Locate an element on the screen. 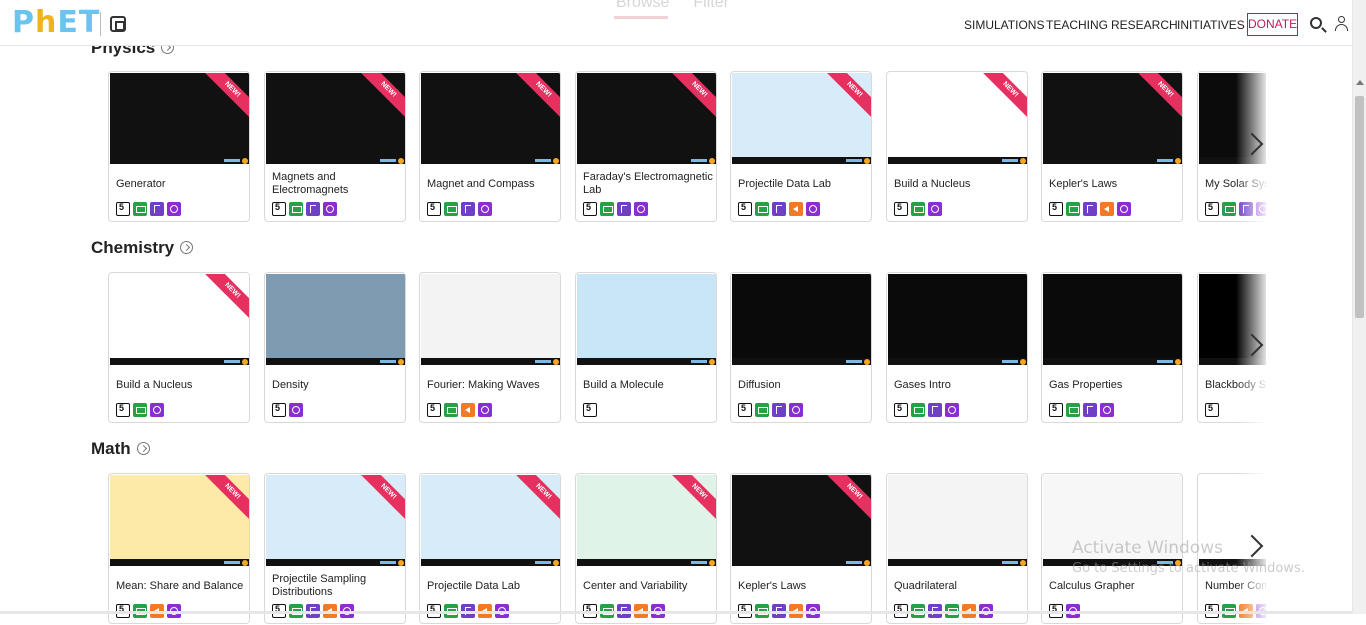  sim-card: NEW! Magnets and Electromagnets is located at coordinates (335, 146).